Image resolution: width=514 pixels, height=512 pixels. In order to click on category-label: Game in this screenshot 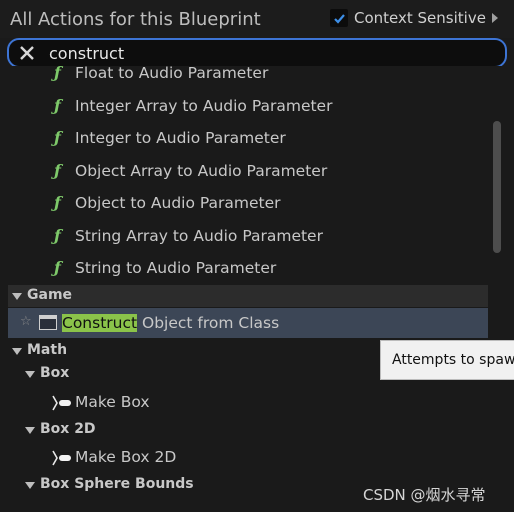, I will do `click(50, 295)`.